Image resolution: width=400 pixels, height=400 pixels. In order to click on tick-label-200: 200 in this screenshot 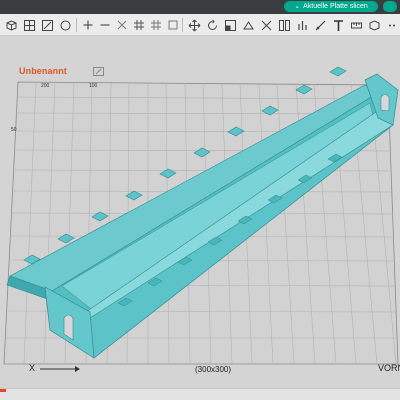, I will do `click(45, 86)`.